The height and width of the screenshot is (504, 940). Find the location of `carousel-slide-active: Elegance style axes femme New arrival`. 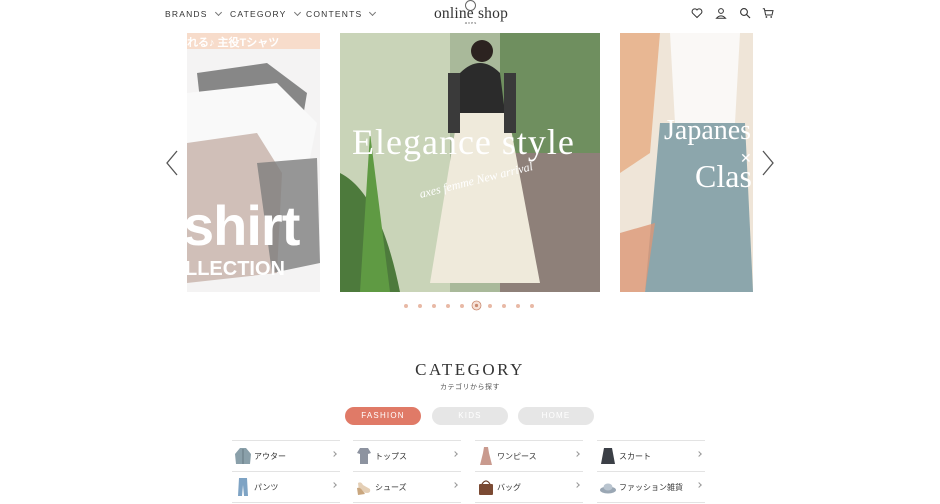

carousel-slide-active: Elegance style axes femme New arrival is located at coordinates (470, 162).